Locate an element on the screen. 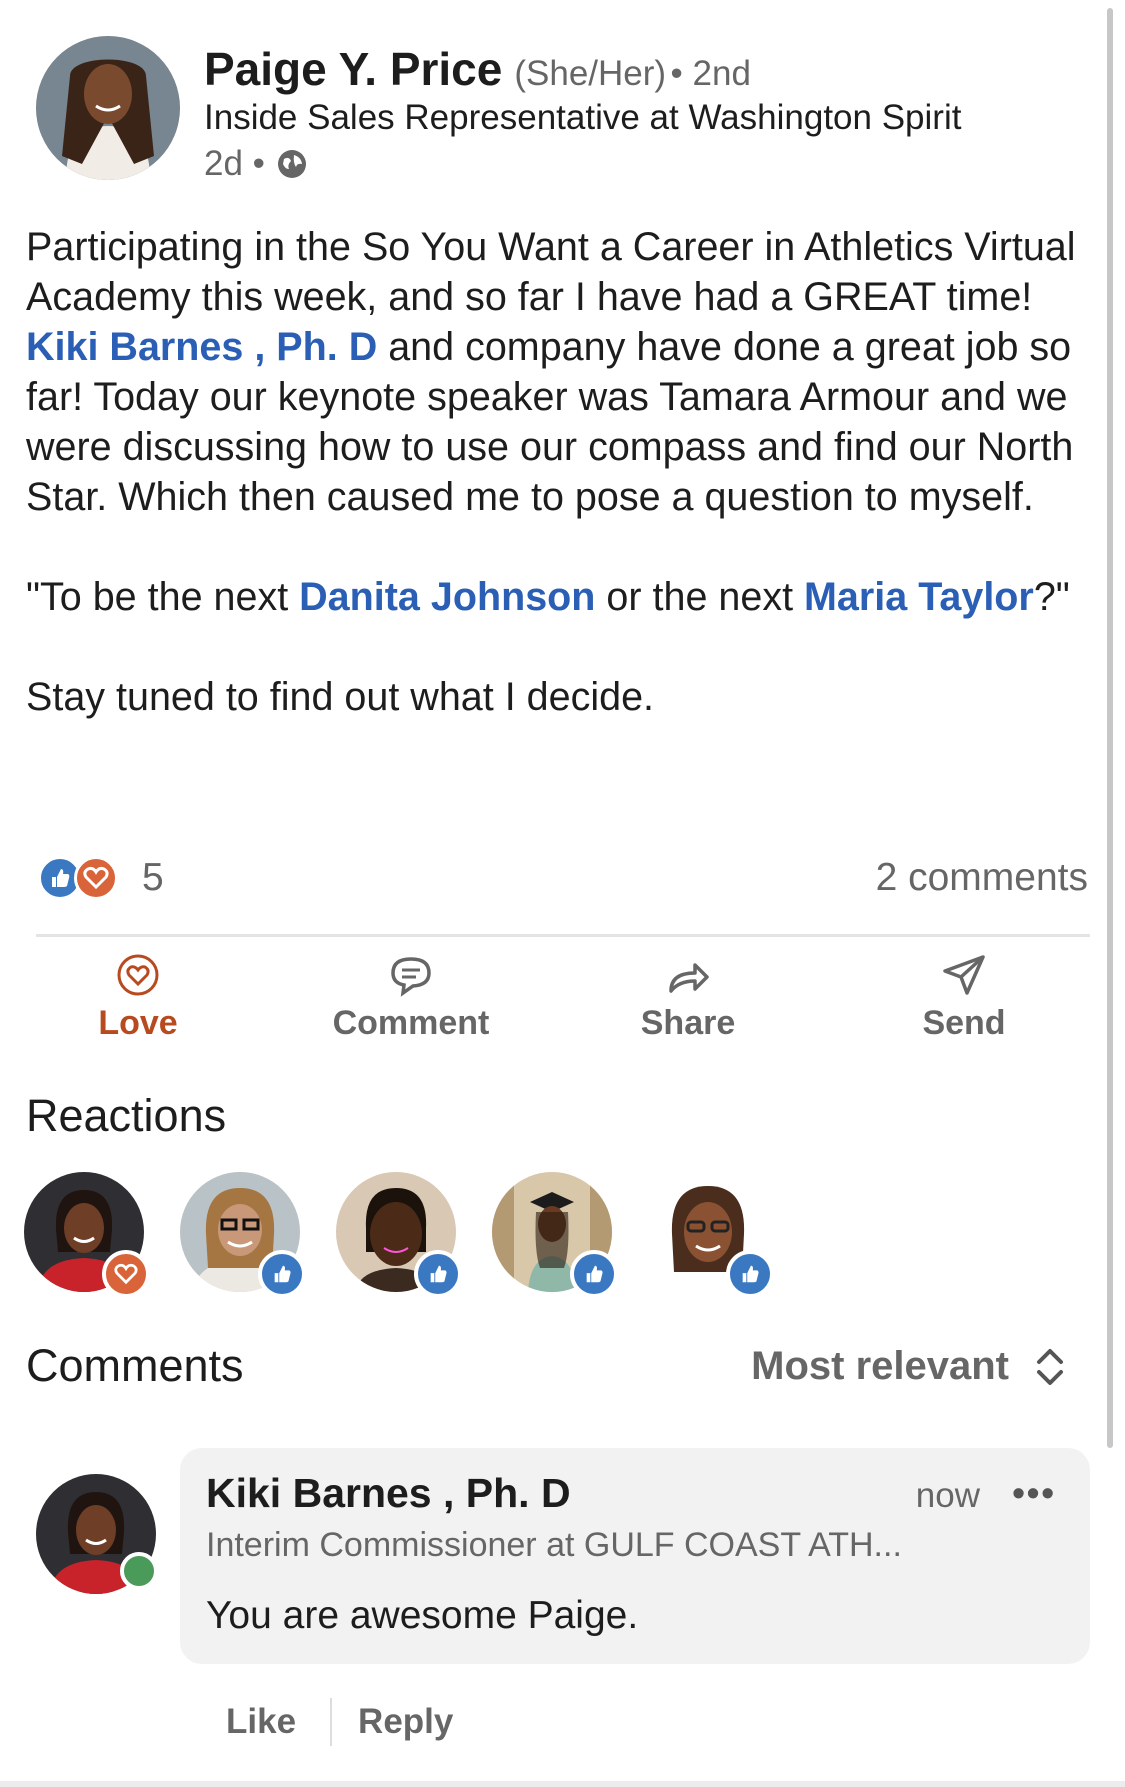  comment-actions: Like Reply is located at coordinates (339, 1722).